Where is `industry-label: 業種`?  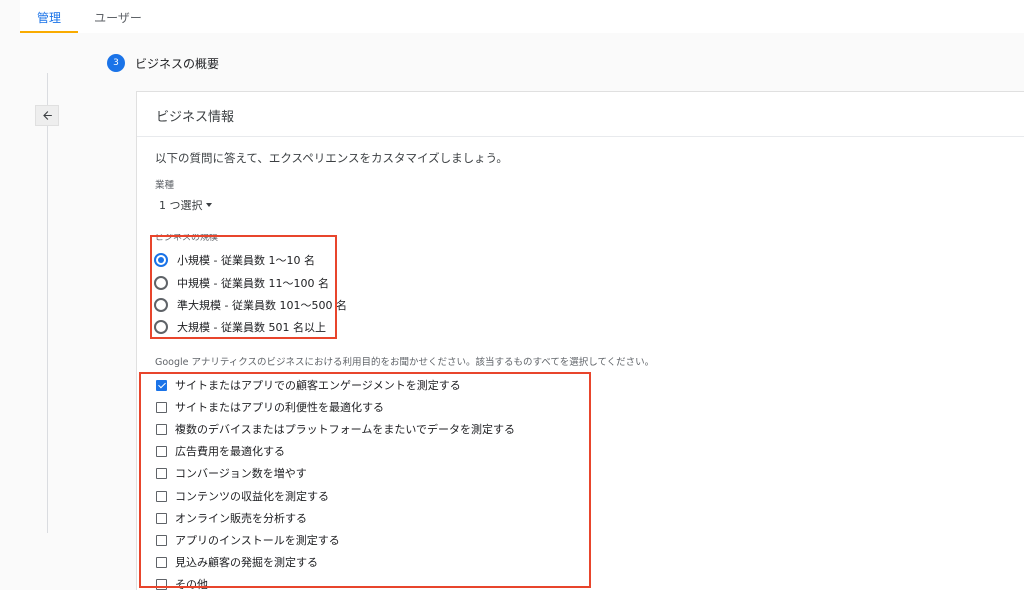 industry-label: 業種 is located at coordinates (165, 185).